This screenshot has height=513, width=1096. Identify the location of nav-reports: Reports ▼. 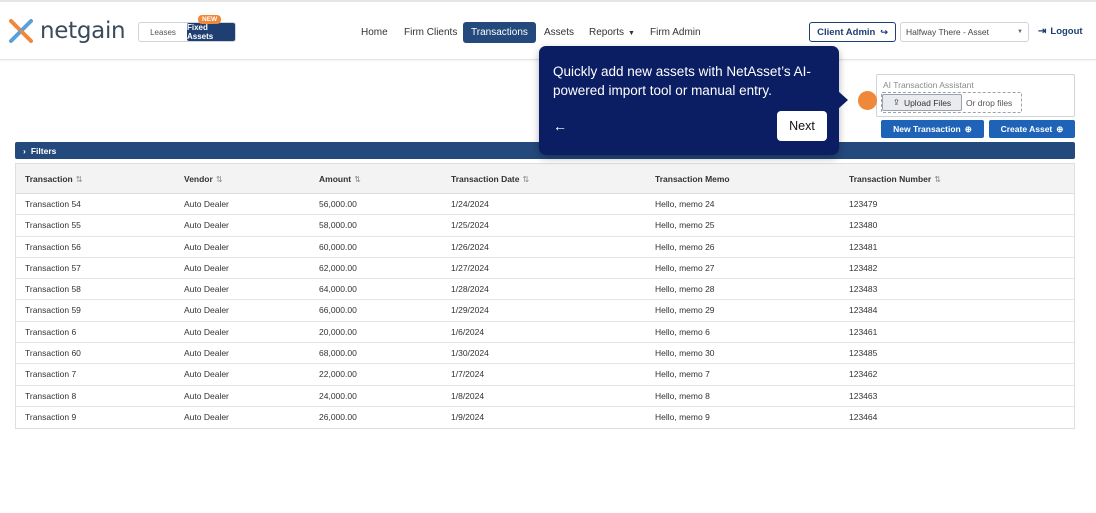
(612, 32).